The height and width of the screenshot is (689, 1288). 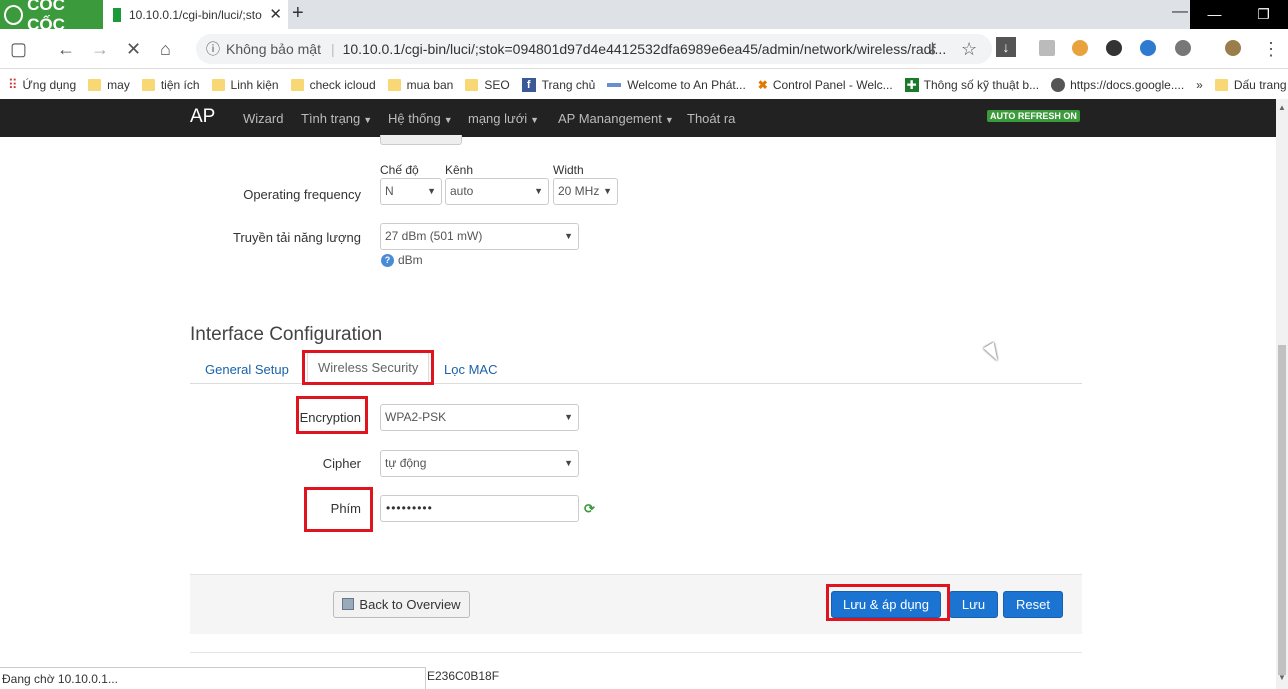 I want to click on bookmark-link: f Trang chủ, so click(x=558, y=84).